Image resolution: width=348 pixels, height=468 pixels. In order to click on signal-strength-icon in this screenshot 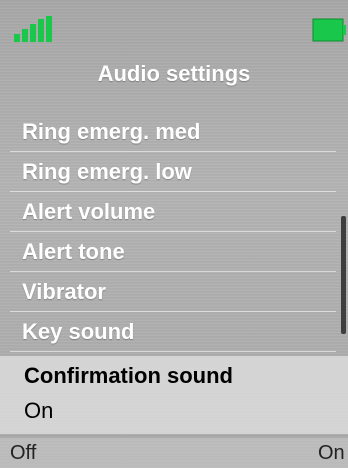, I will do `click(33, 29)`.